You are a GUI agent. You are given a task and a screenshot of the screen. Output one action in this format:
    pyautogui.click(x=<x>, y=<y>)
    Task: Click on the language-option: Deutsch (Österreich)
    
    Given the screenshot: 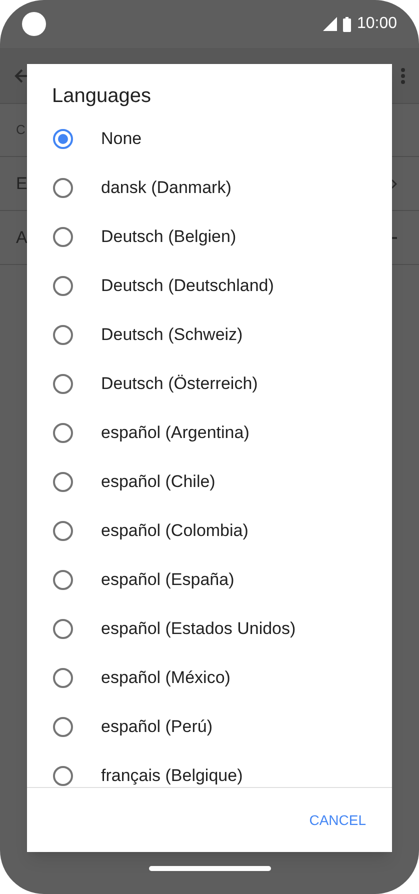 What is the action you would take?
    pyautogui.click(x=209, y=383)
    